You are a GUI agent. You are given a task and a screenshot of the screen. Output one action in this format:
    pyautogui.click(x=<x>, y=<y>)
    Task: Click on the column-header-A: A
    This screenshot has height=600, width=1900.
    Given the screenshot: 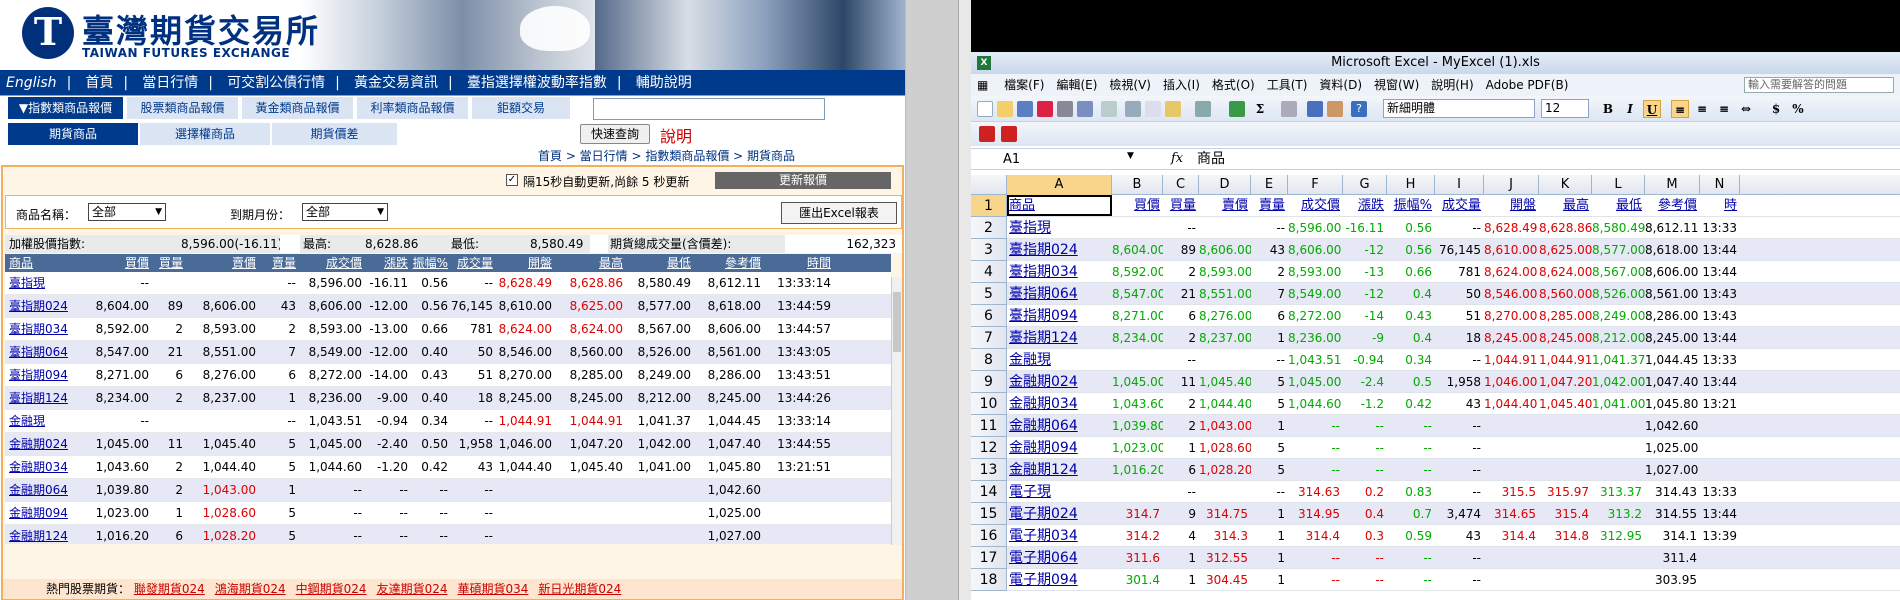 What is the action you would take?
    pyautogui.click(x=1059, y=185)
    